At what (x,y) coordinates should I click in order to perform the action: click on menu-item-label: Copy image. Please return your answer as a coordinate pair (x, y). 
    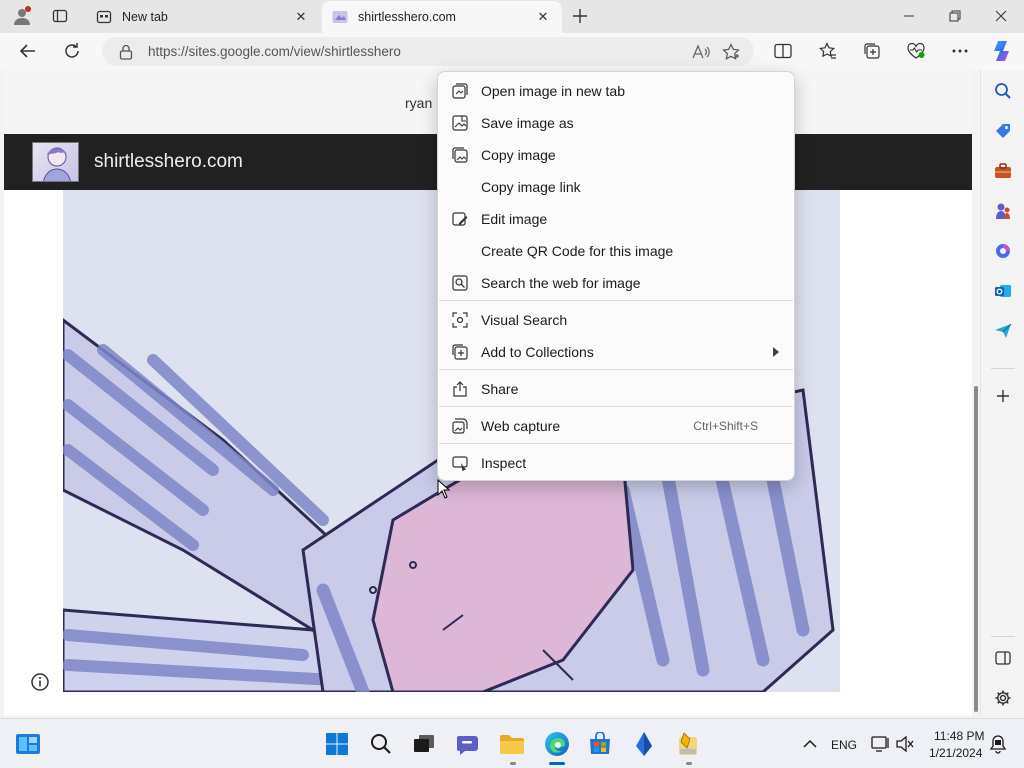
    Looking at the image, I should click on (518, 155).